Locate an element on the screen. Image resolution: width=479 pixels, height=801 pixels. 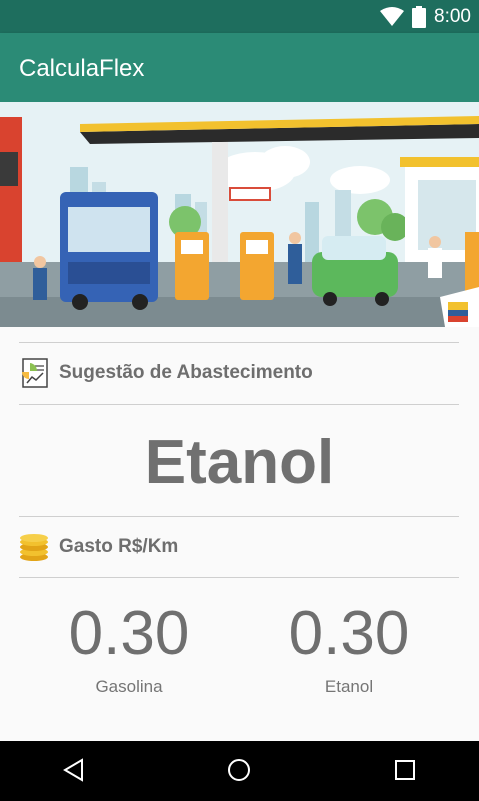
gasoline-value: 0.30 is located at coordinates (129, 633).